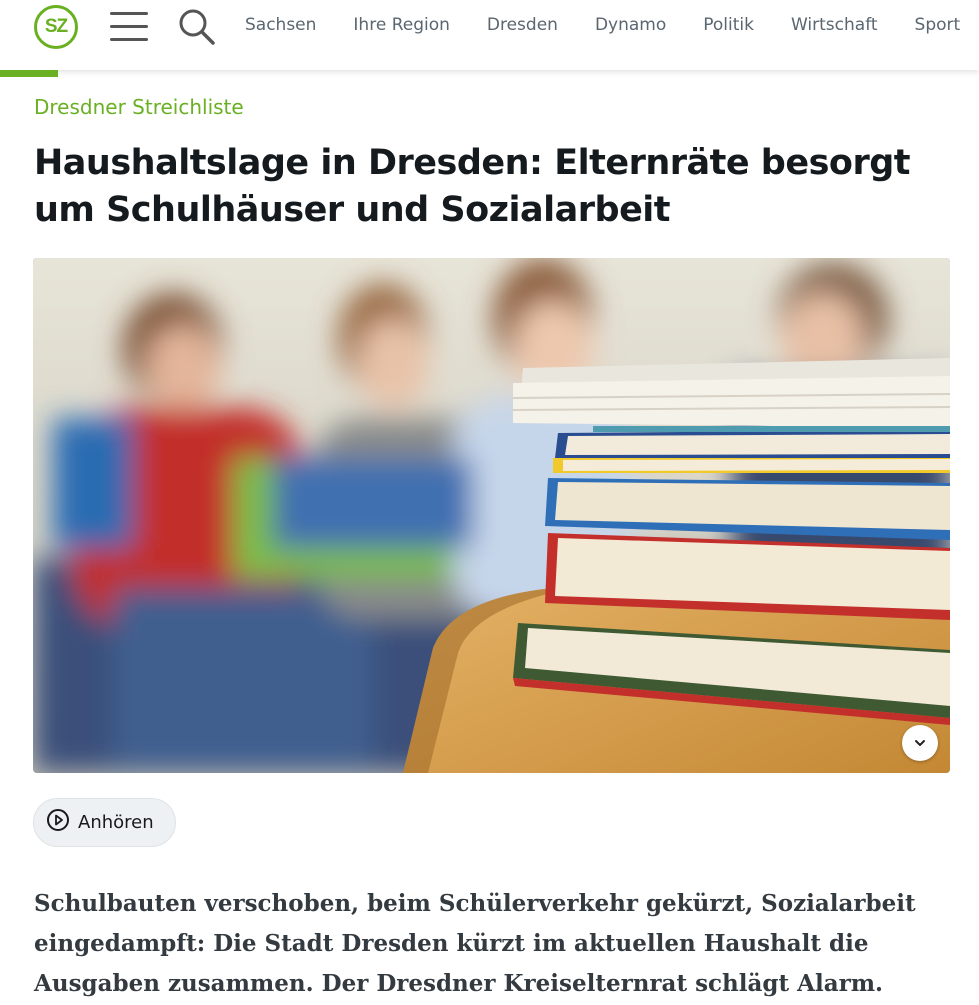 The width and height of the screenshot is (979, 1005). I want to click on listen-button-label: Anhören, so click(116, 822).